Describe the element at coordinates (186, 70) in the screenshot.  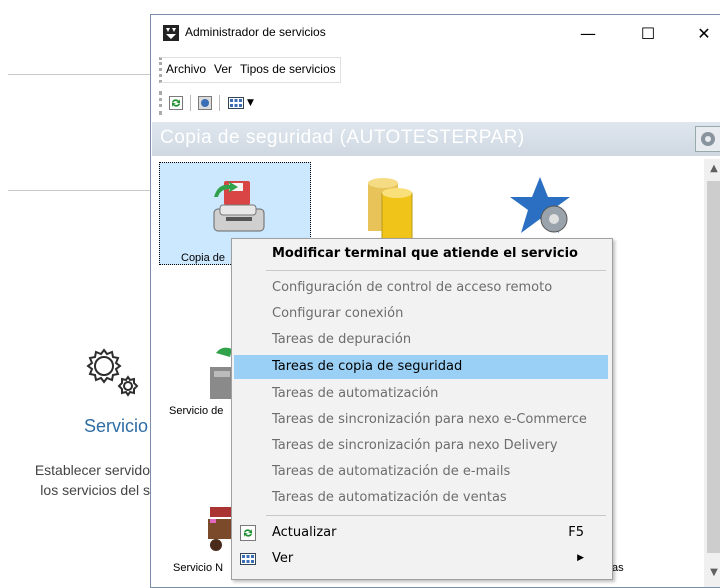
I see `menu-archivo: Archivo` at that location.